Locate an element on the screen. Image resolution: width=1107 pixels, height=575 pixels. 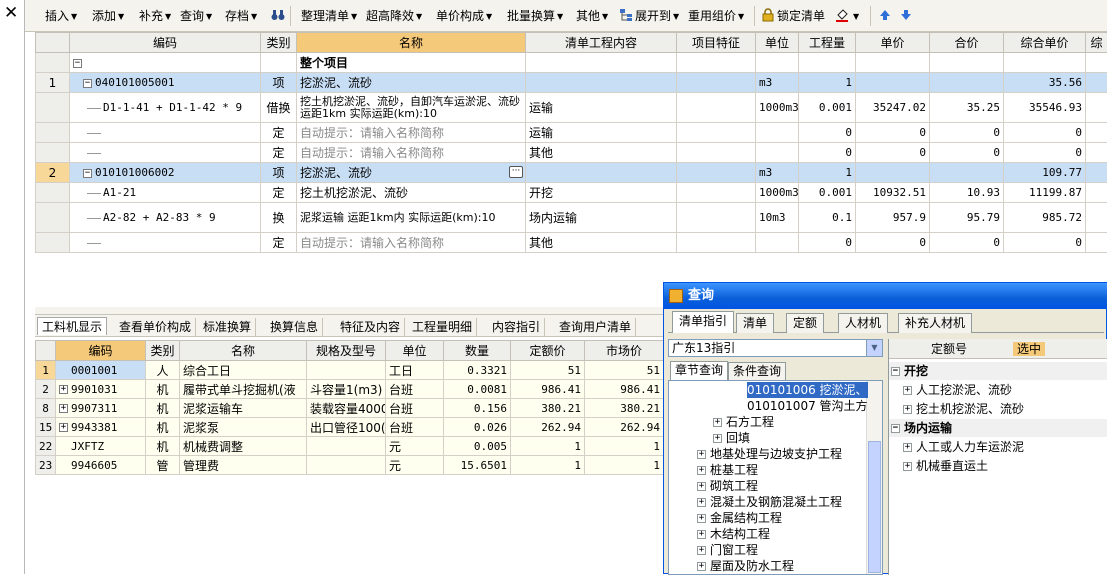
total-cell: 0 is located at coordinates (967, 133).